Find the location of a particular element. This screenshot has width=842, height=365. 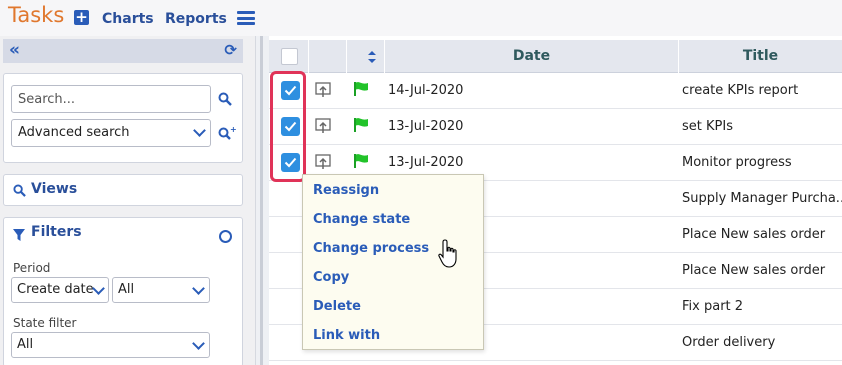

advanced-search-icon: + is located at coordinates (227, 133).